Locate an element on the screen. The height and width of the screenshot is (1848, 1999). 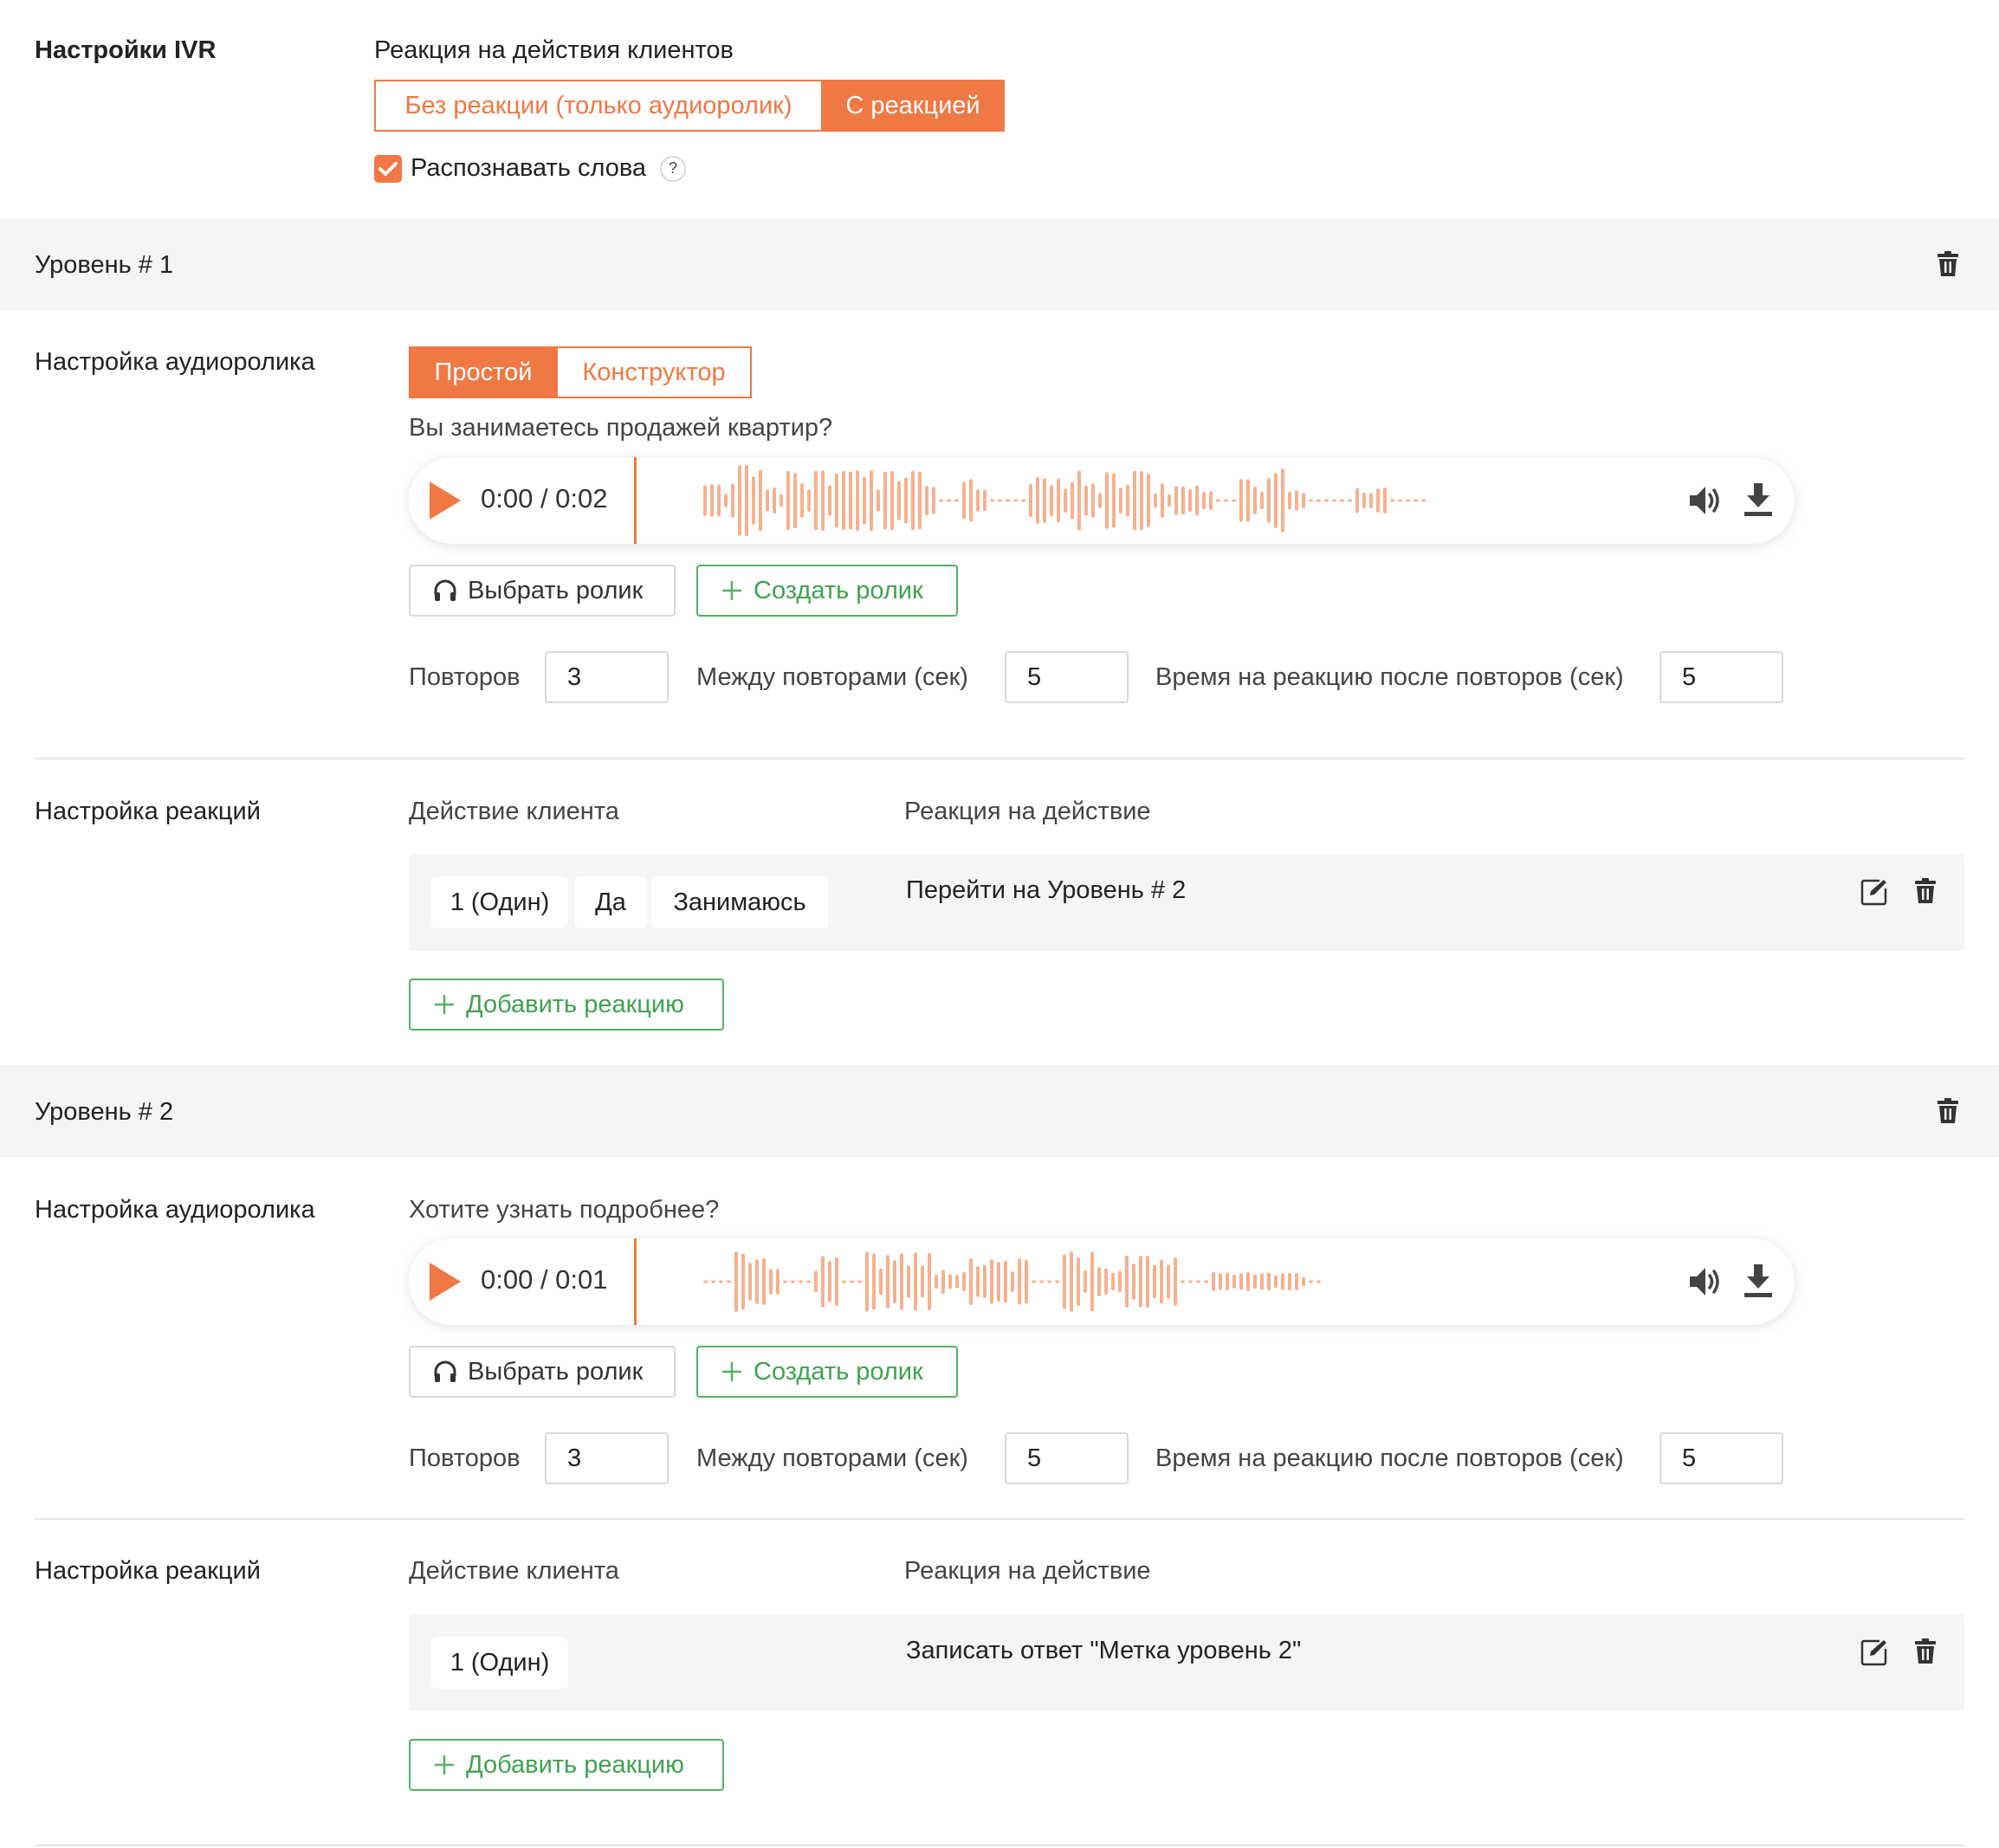
create-clip-label: Создать ролик is located at coordinates (838, 1371).